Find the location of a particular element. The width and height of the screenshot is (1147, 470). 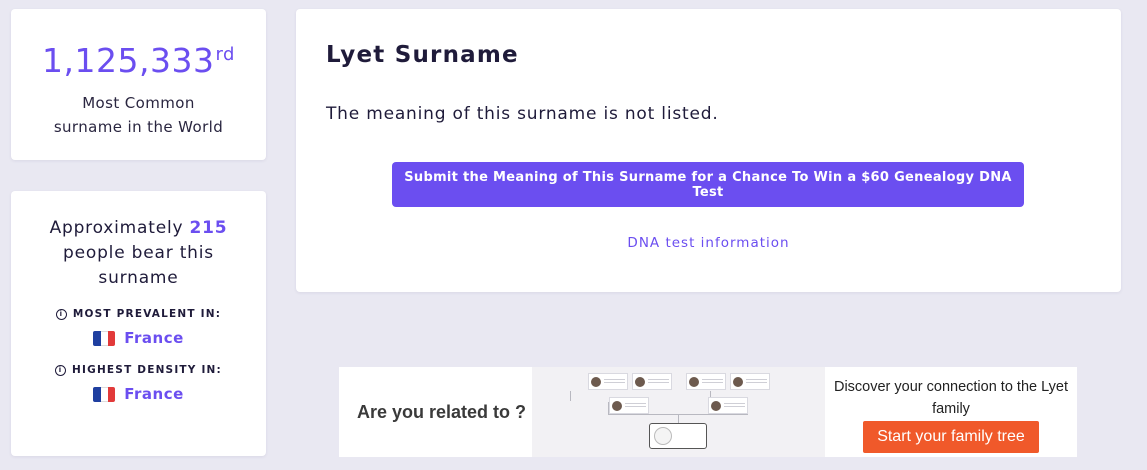

rank-label-line2: surname in the World is located at coordinates (138, 127).